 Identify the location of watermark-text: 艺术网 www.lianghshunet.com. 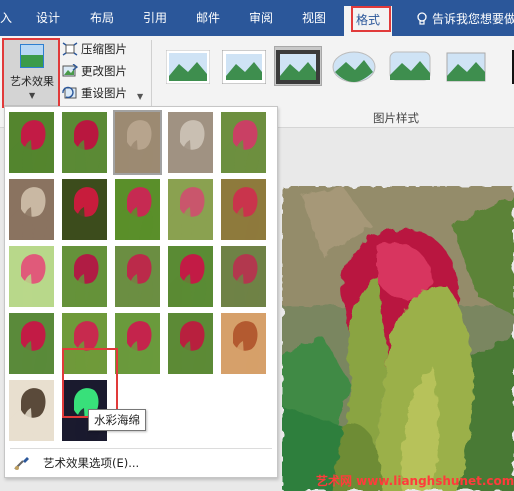
(415, 481).